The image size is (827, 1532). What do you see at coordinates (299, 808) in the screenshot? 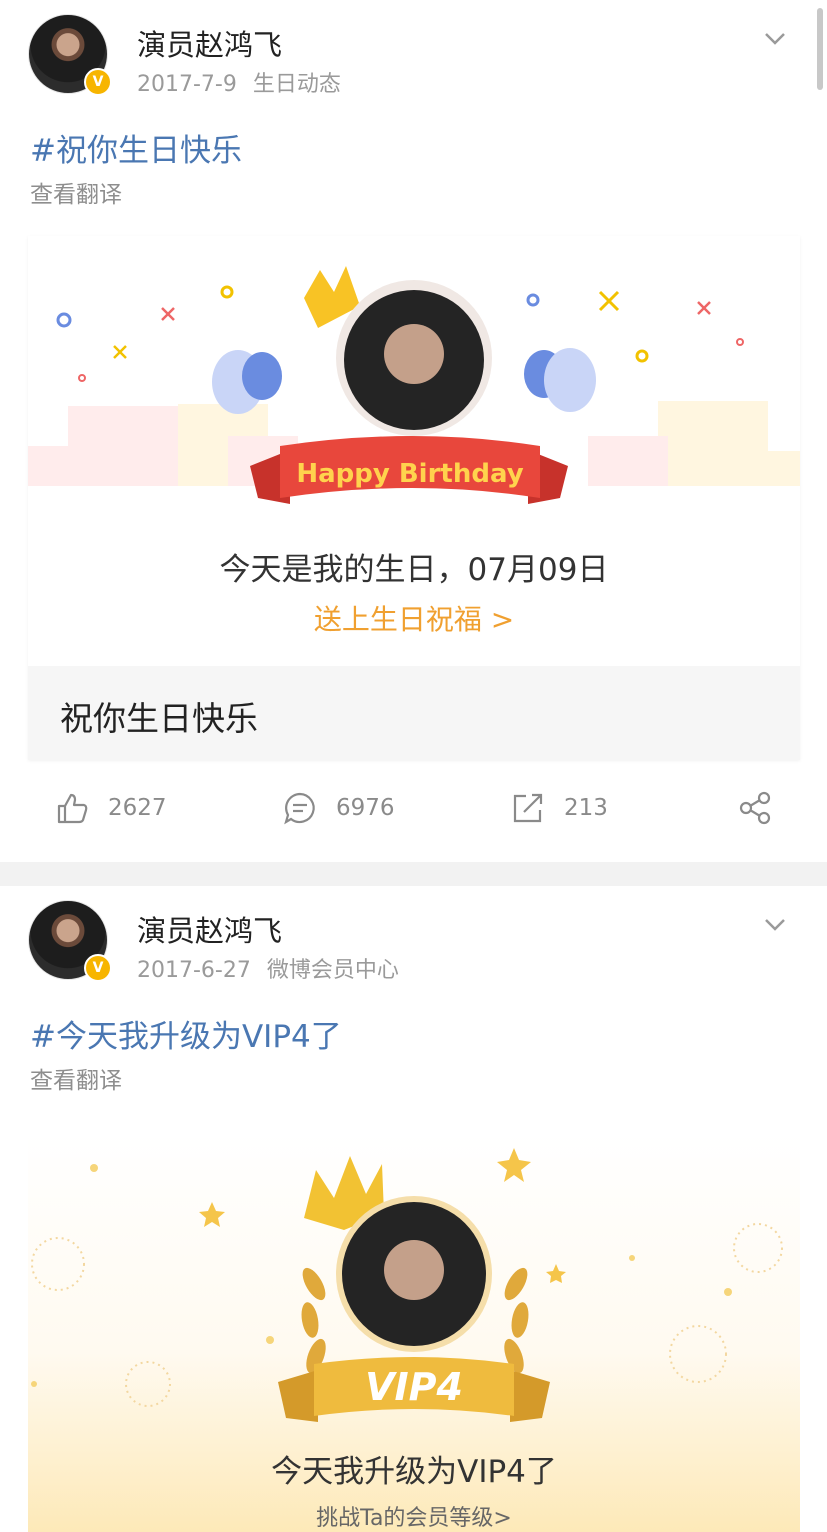
I see `comment-icon` at bounding box center [299, 808].